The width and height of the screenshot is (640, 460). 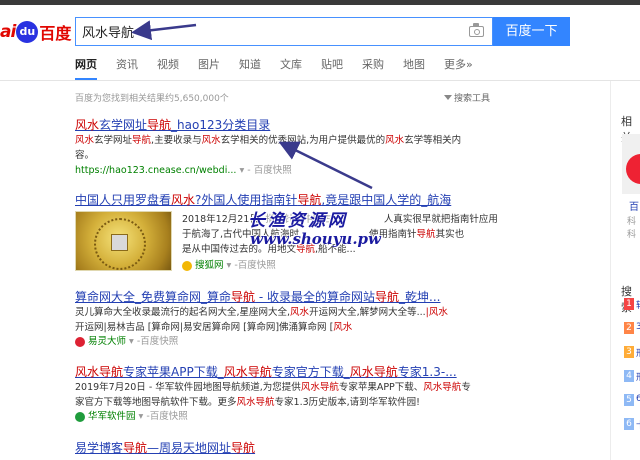 What do you see at coordinates (629, 304) in the screenshot?
I see `hot-rank-badge: 1` at bounding box center [629, 304].